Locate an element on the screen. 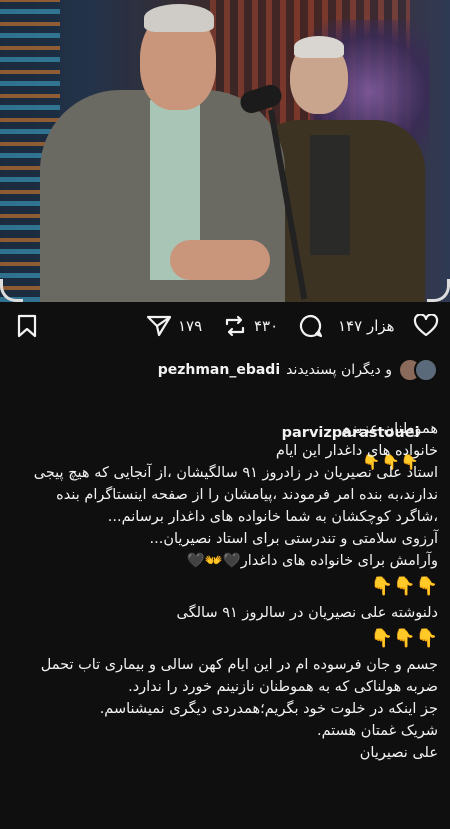  like-button is located at coordinates (426, 326).